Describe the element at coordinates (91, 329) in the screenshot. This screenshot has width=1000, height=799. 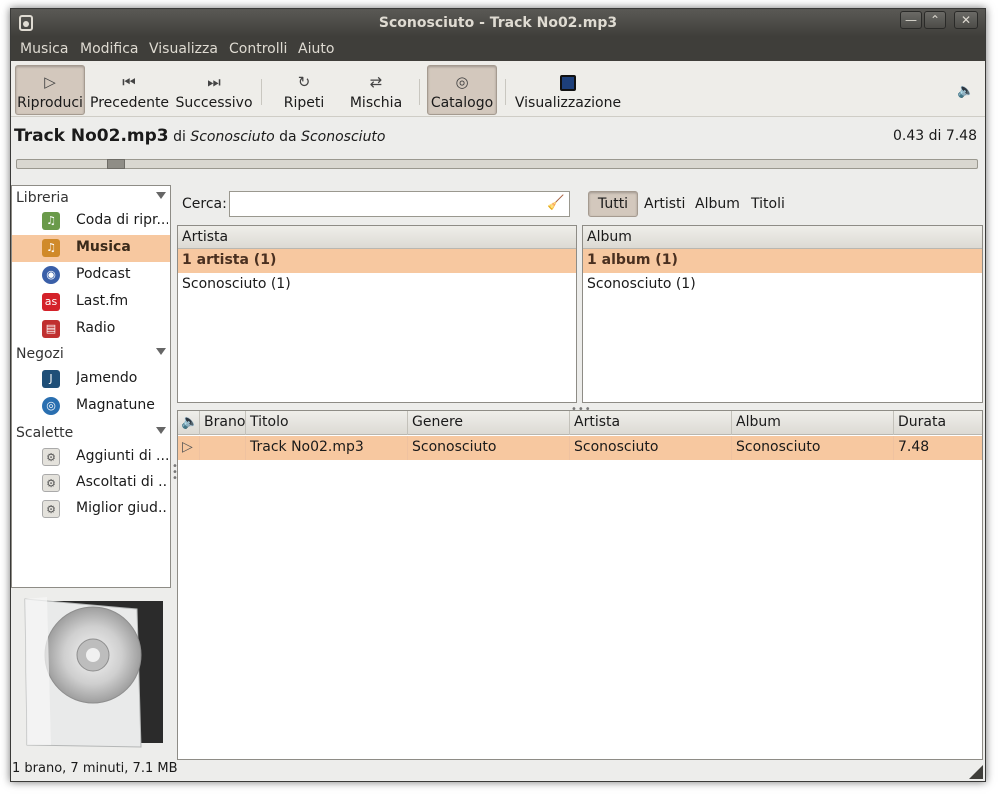
I see `sidebar-item-radio: ▤ Radio` at that location.